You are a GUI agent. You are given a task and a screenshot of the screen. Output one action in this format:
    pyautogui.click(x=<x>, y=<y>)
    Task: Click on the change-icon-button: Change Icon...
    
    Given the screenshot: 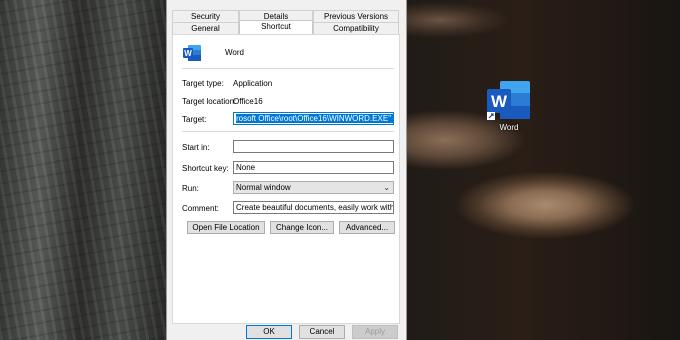 What is the action you would take?
    pyautogui.click(x=302, y=227)
    